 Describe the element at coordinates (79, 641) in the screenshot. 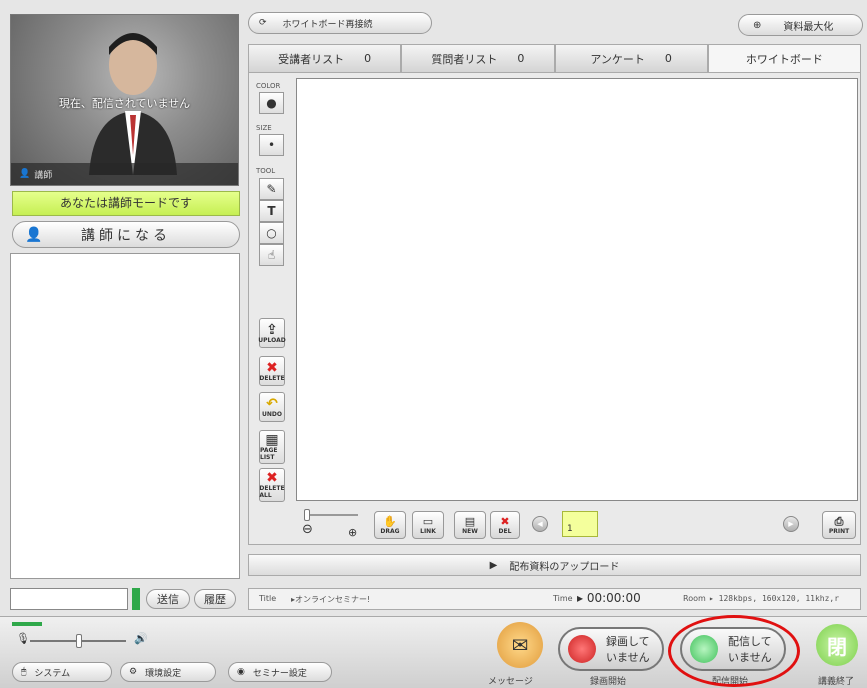

I see `volume-slider-handle` at that location.